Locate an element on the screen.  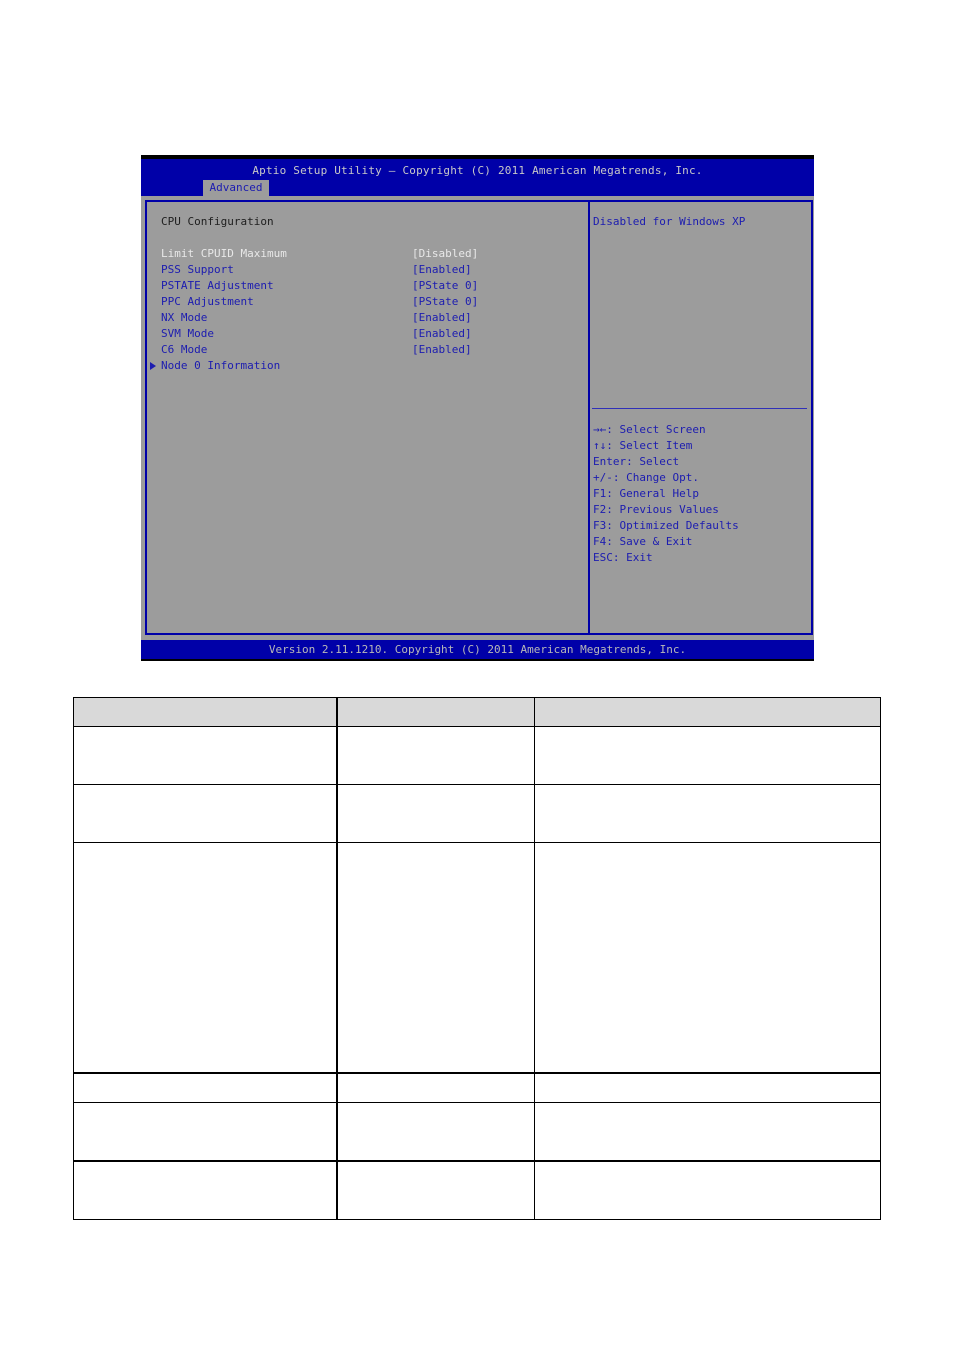
key-help-select-screen: →←: Select Screen is located at coordinates (649, 429).